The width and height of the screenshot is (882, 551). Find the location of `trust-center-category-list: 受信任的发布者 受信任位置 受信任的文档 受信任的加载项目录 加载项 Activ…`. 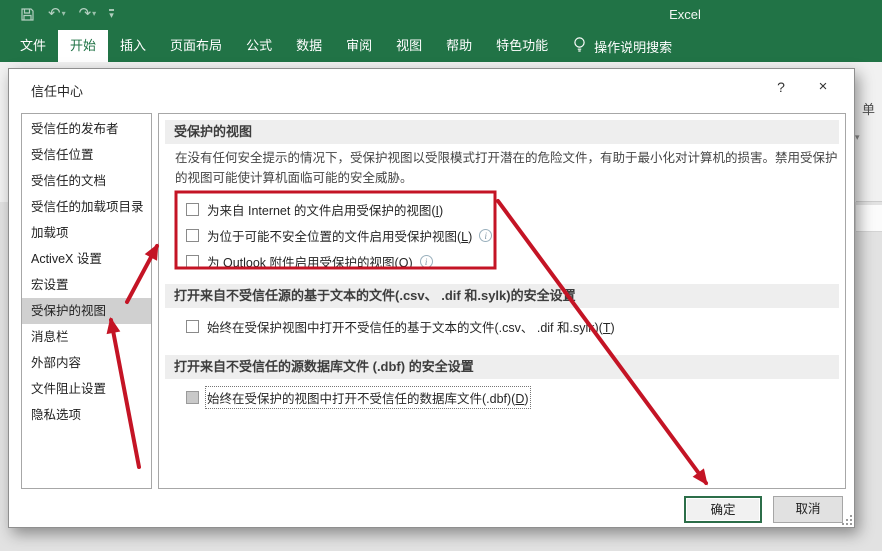

trust-center-category-list: 受信任的发布者 受信任位置 受信任的文档 受信任的加载项目录 加载项 Activ… is located at coordinates (86, 301).